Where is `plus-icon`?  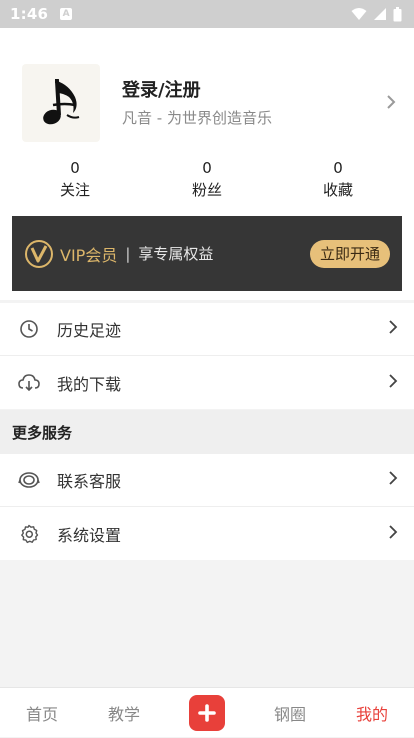 plus-icon is located at coordinates (207, 713).